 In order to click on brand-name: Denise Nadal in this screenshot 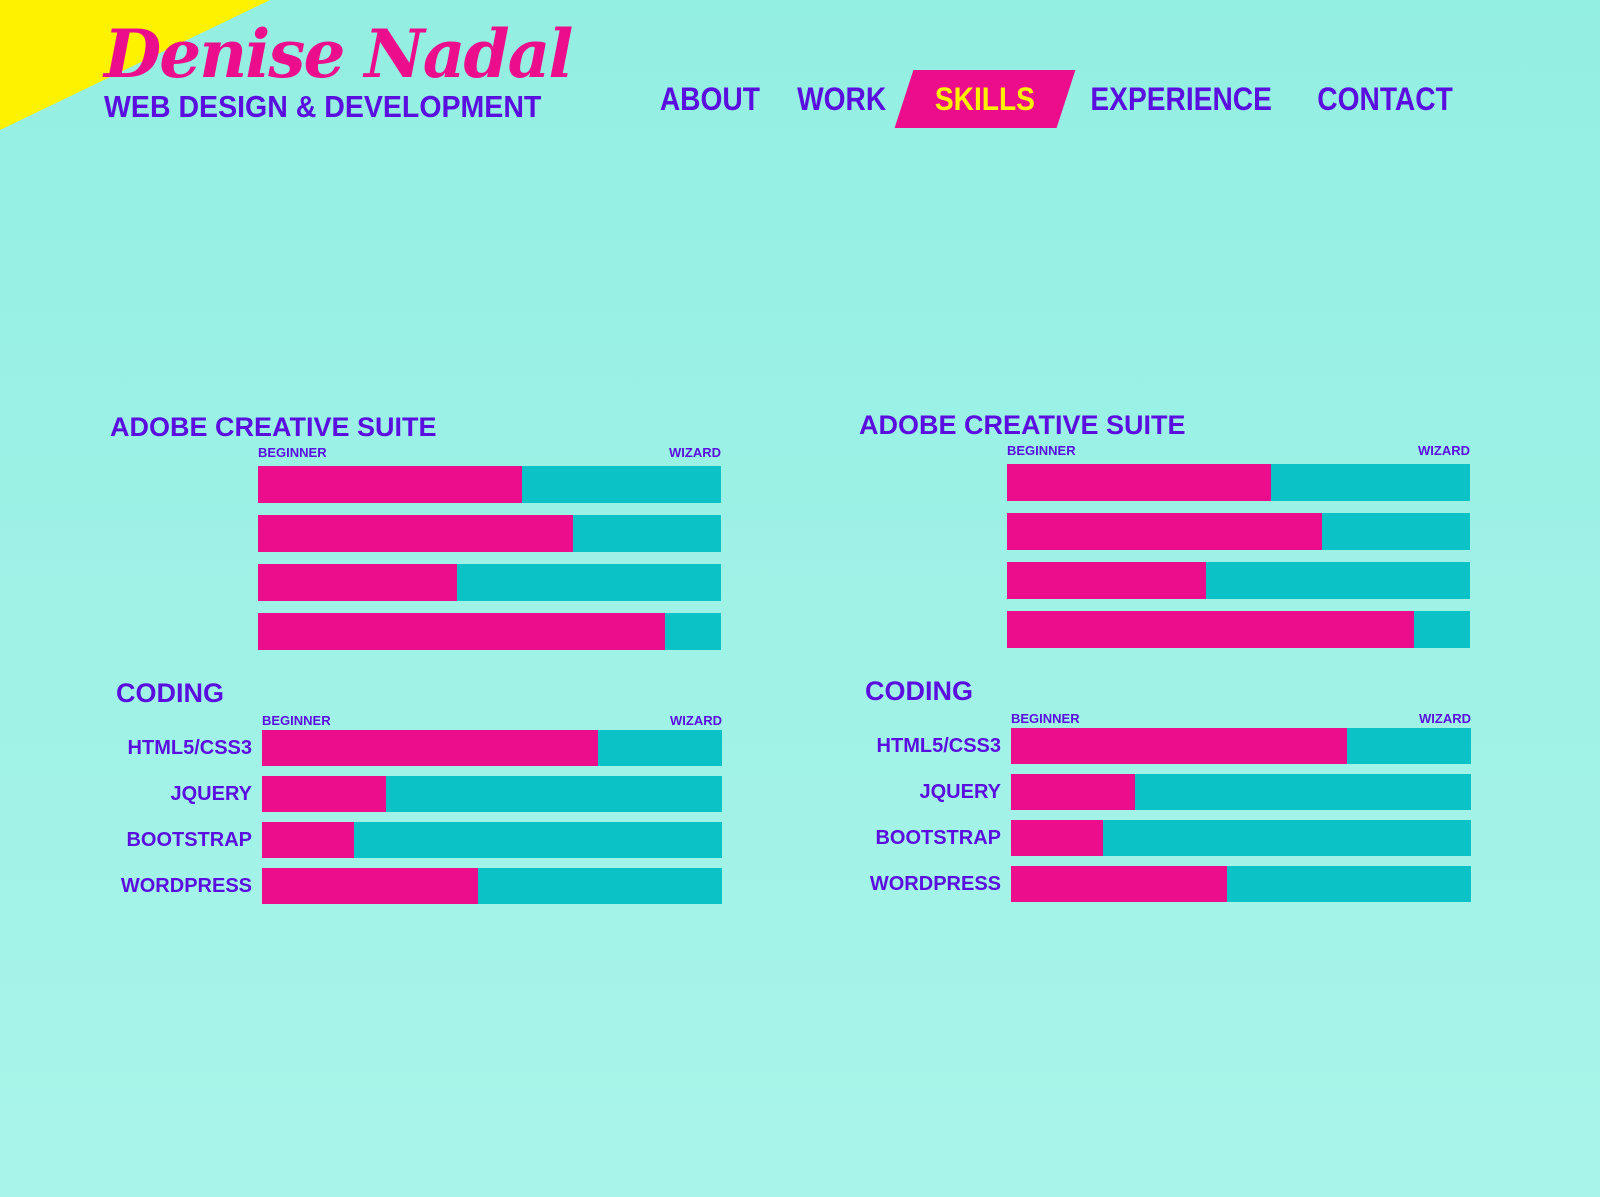, I will do `click(341, 54)`.